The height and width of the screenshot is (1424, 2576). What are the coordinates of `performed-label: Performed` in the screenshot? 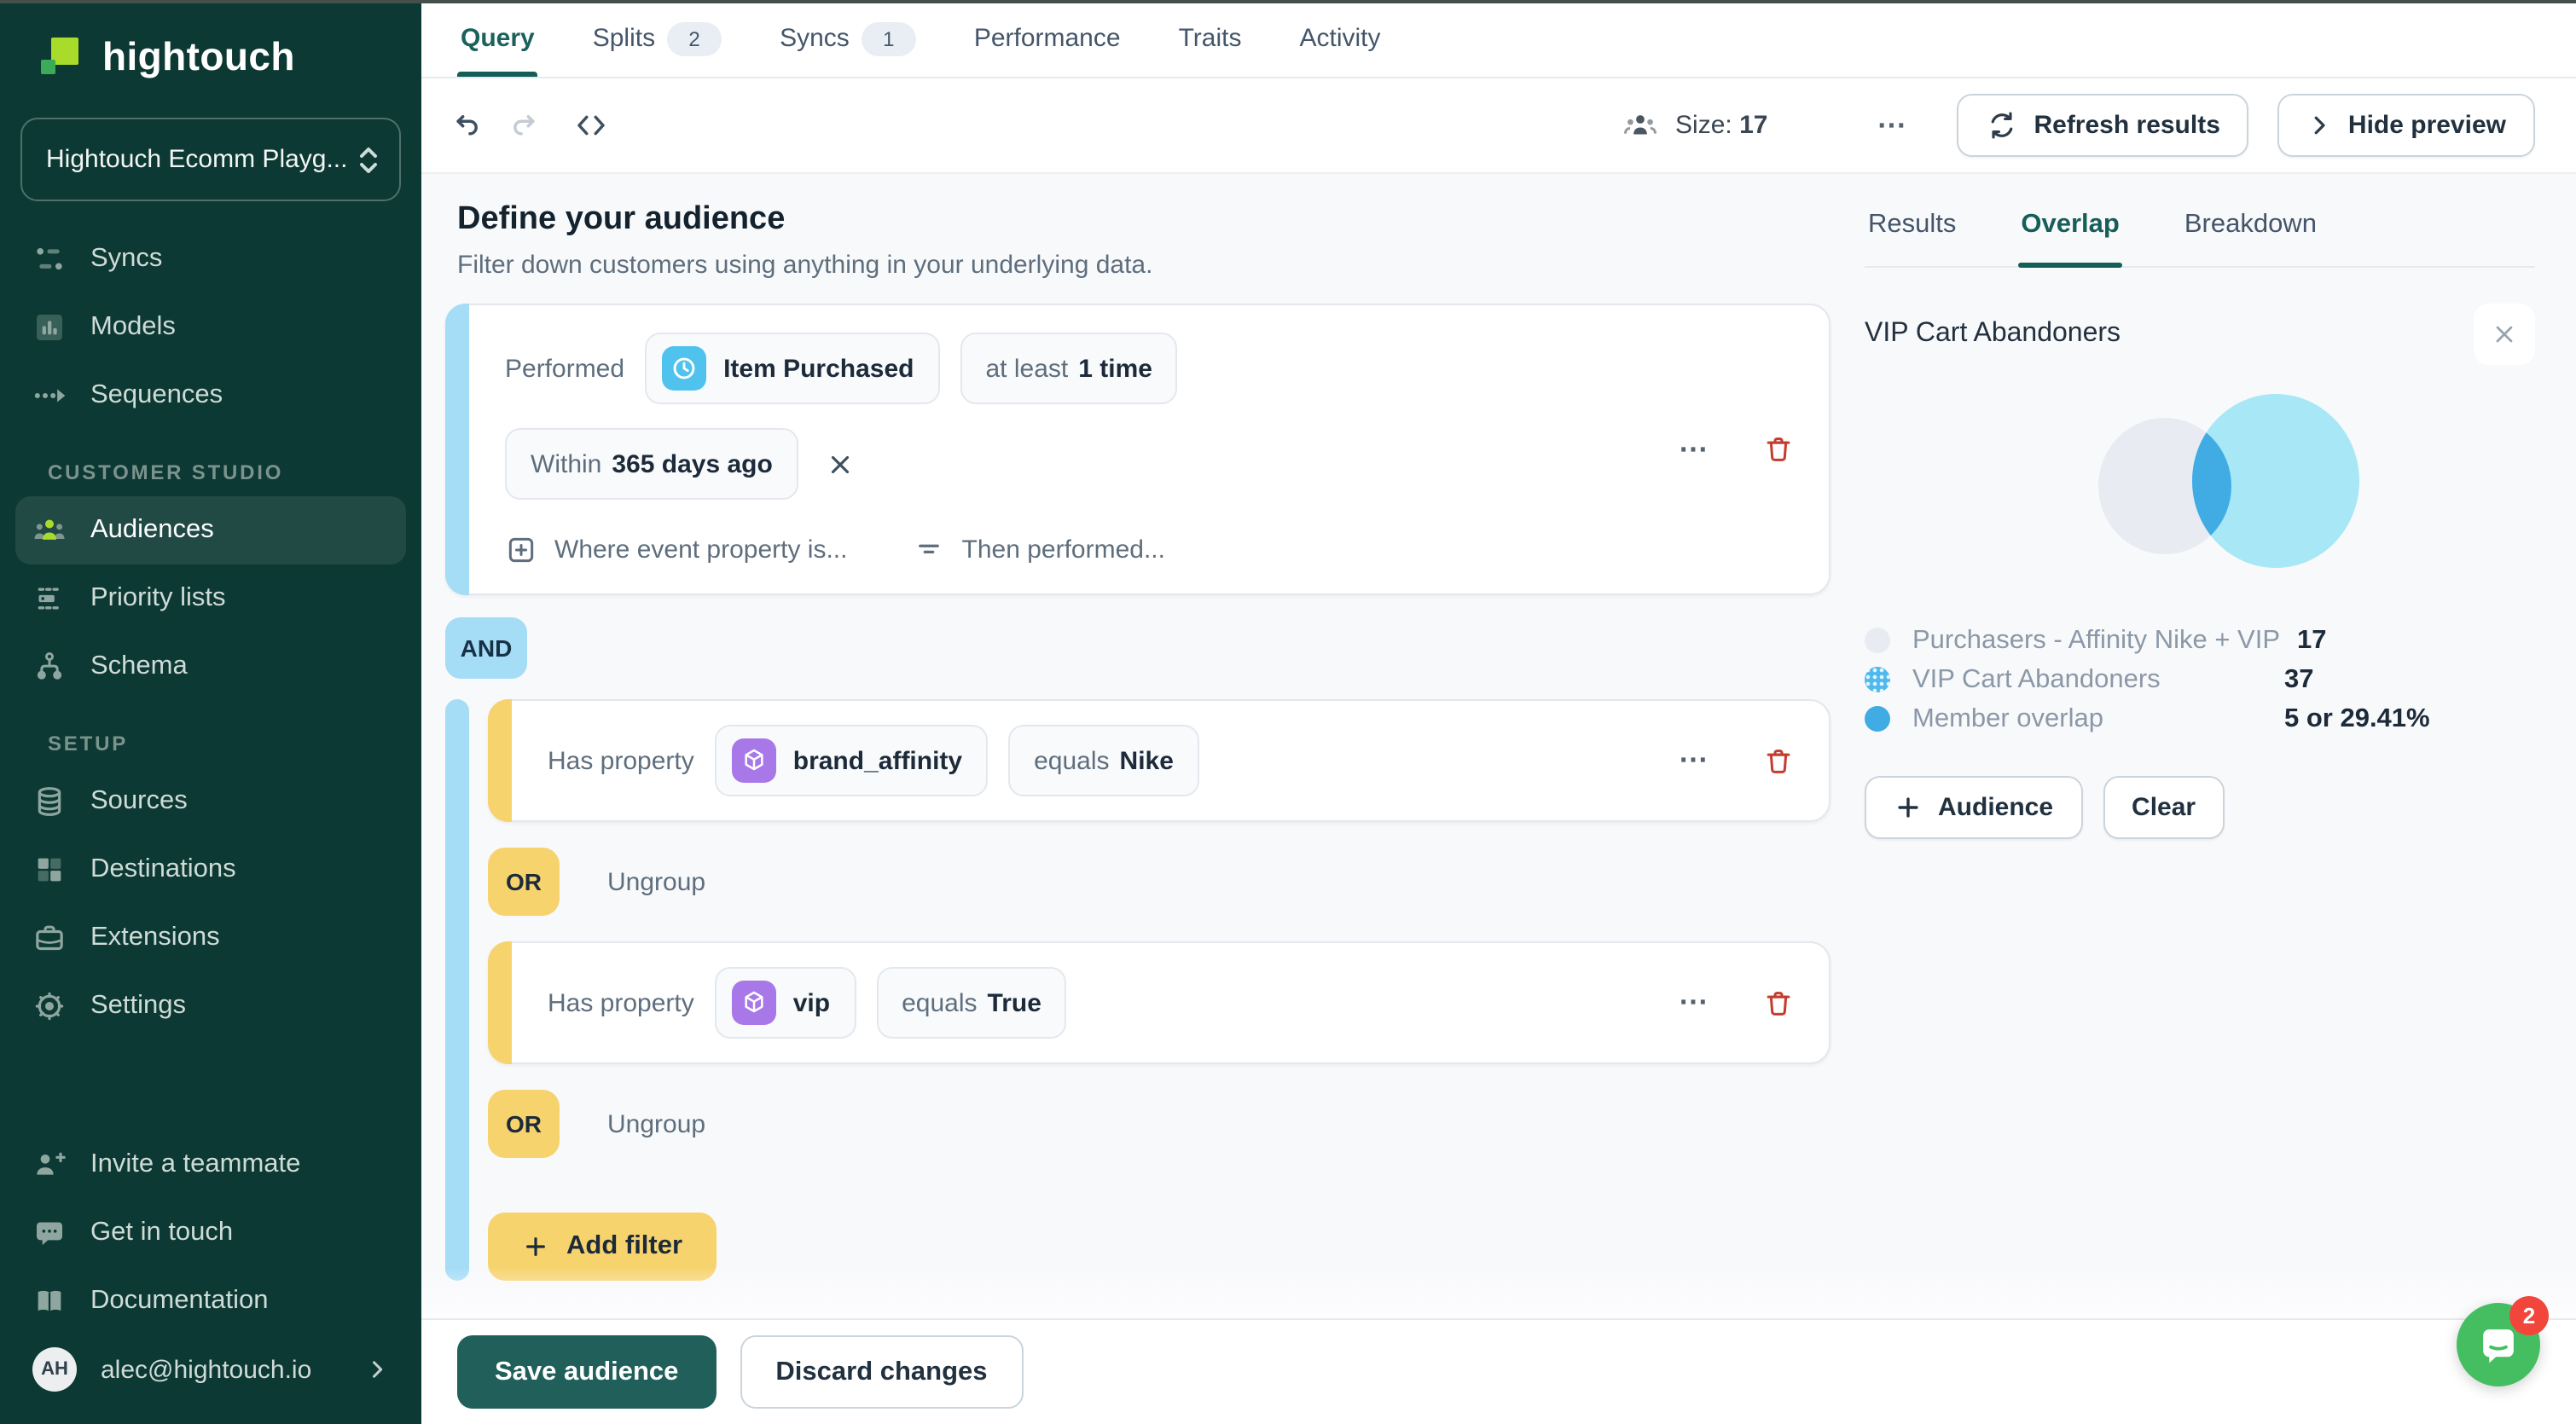 It's located at (565, 368).